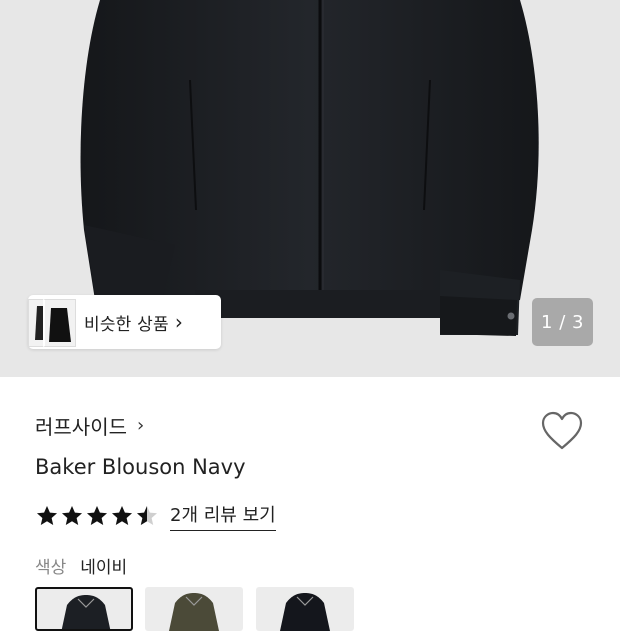  Describe the element at coordinates (81, 427) in the screenshot. I see `brand-name: 러프사이드` at that location.